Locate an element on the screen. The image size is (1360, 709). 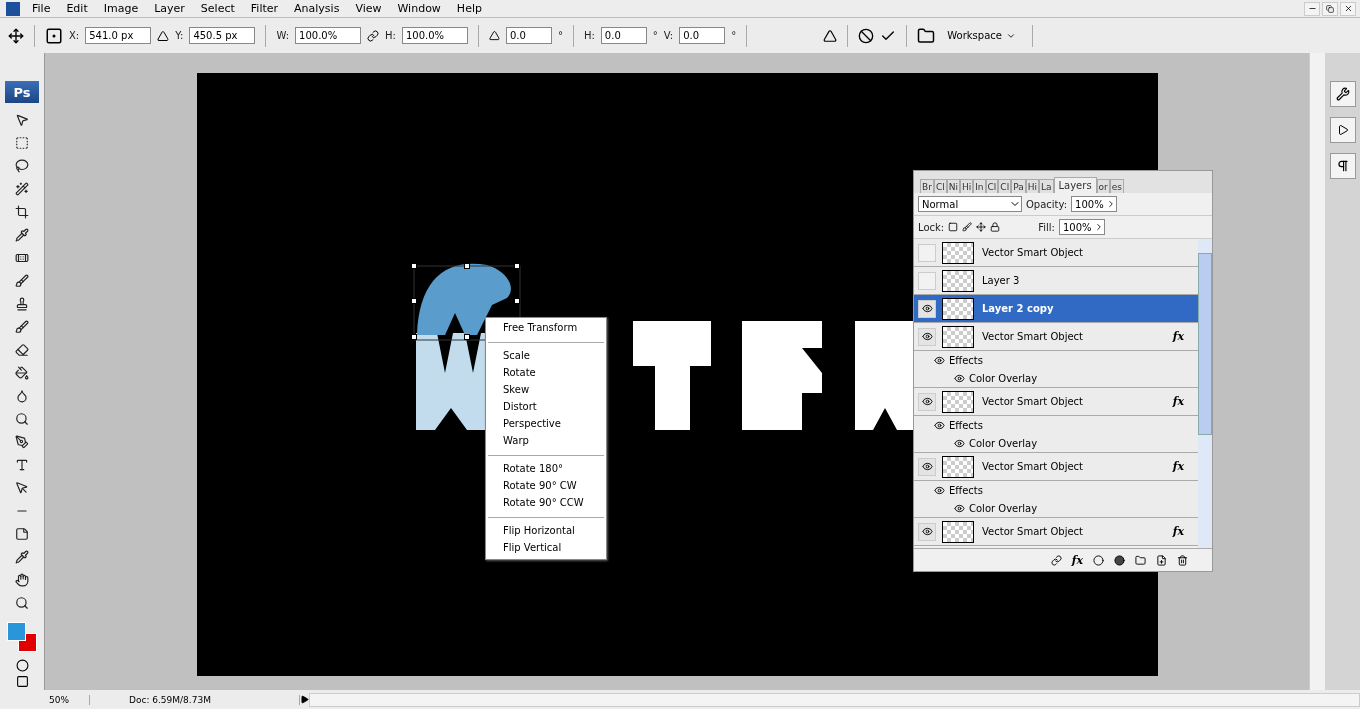
menu-item: Analysis is located at coordinates (317, 8).